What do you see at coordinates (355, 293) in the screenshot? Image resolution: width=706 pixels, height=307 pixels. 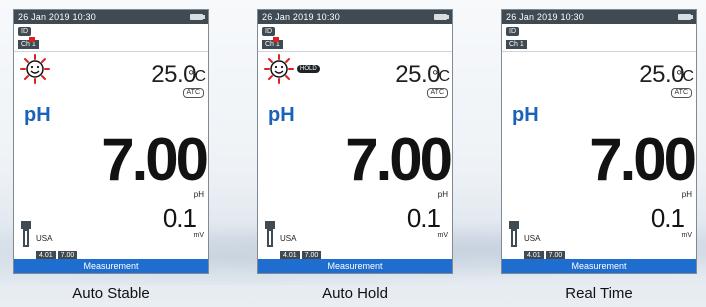 I see `caption-auto-hold: Auto Hold` at bounding box center [355, 293].